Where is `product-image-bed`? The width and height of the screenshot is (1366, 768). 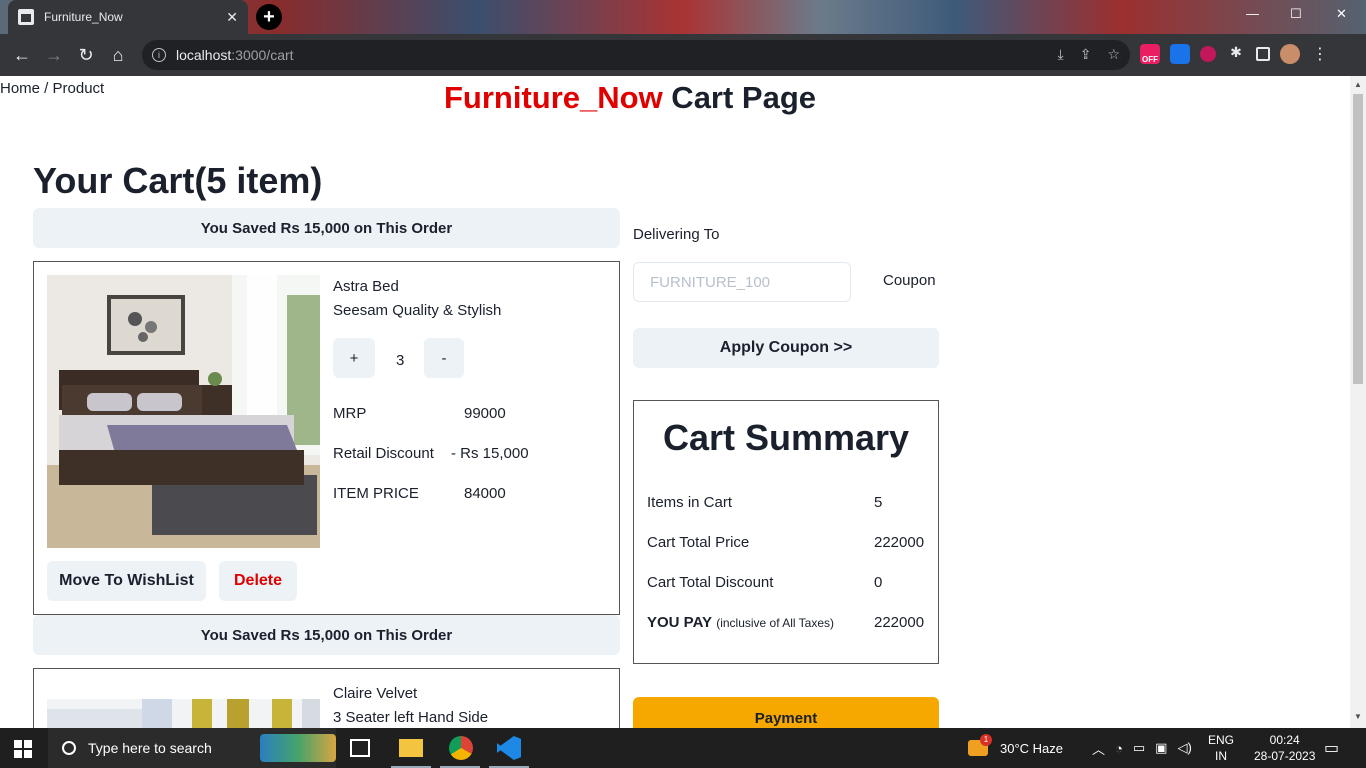 product-image-bed is located at coordinates (183, 411).